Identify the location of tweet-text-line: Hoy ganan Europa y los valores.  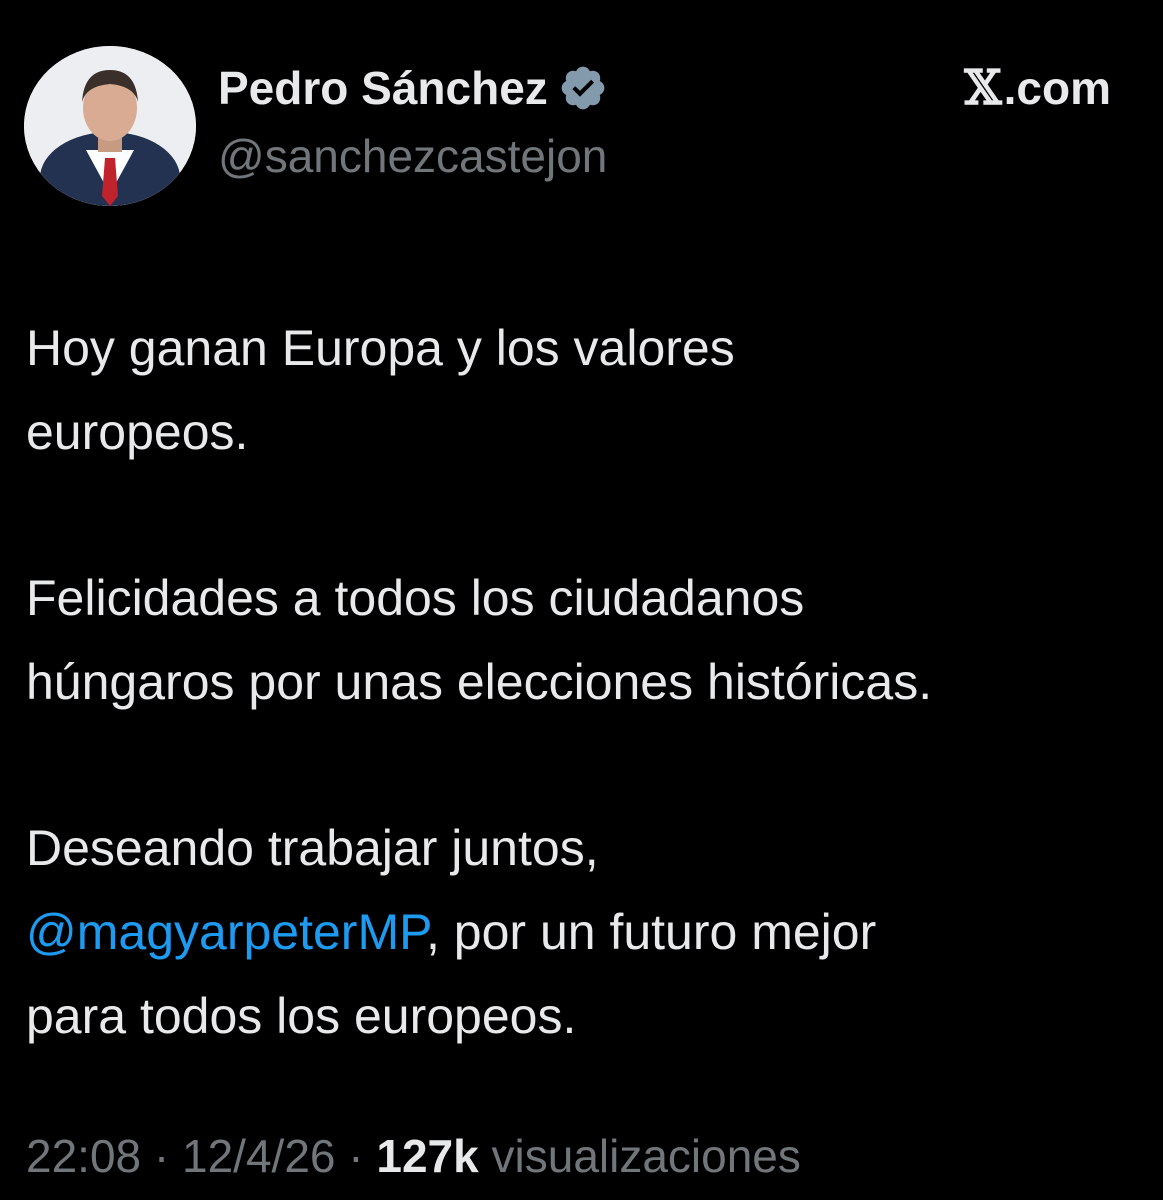
(380, 348).